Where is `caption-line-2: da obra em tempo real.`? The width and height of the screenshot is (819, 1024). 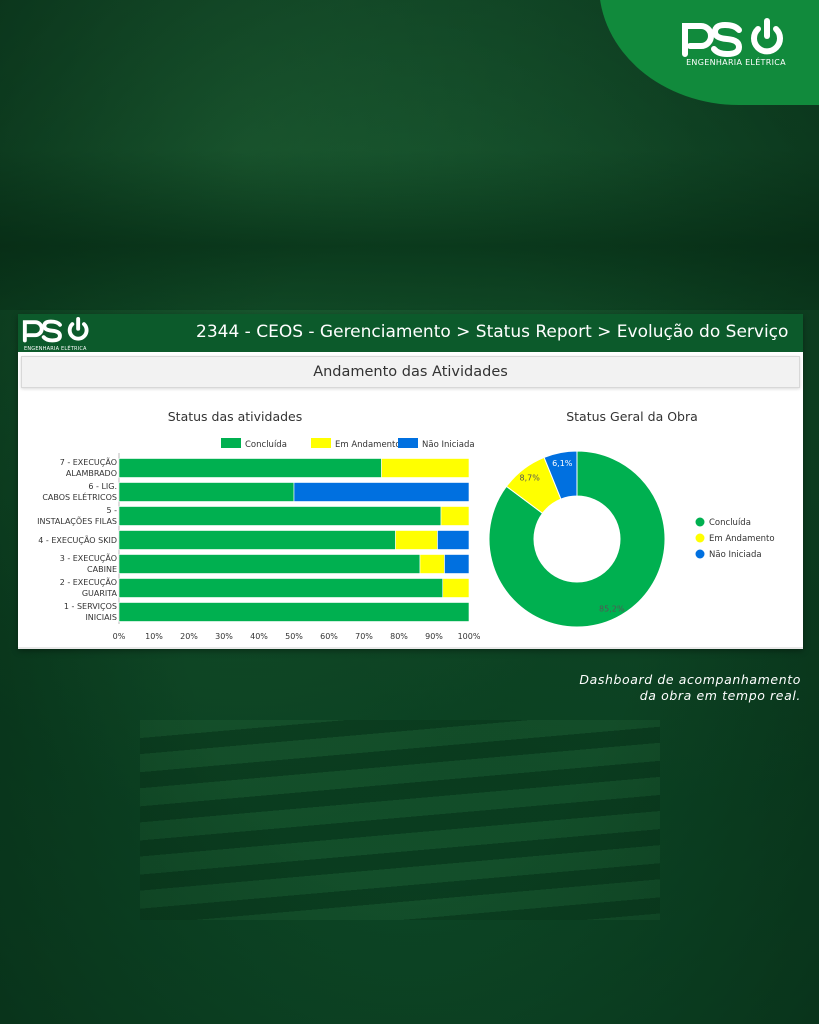 caption-line-2: da obra em tempo real. is located at coordinates (720, 695).